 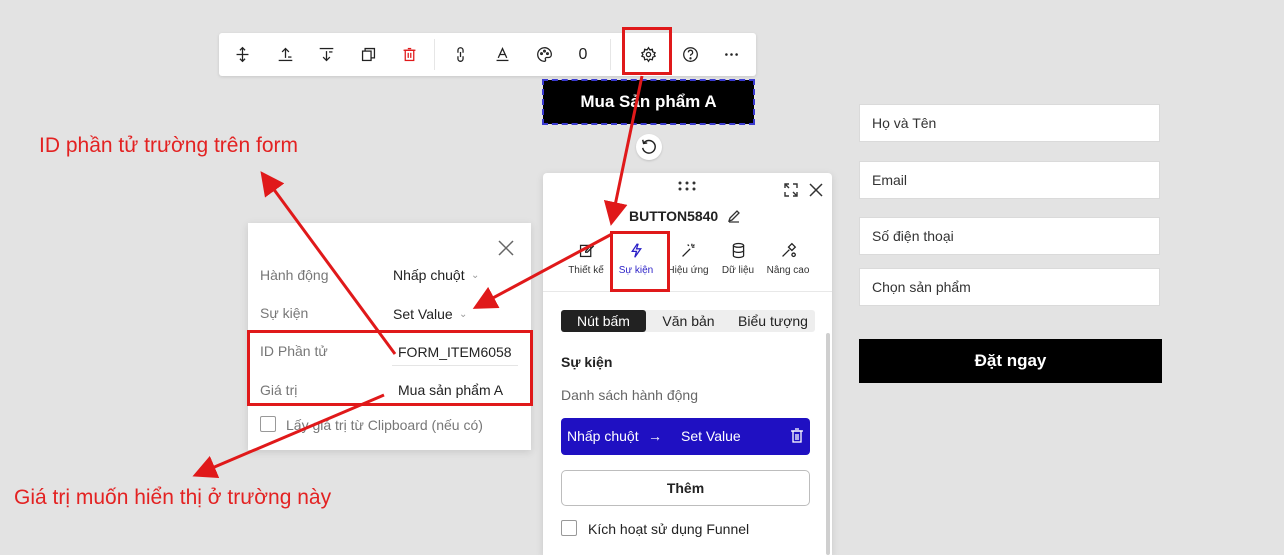 What do you see at coordinates (173, 497) in the screenshot?
I see `annotation-value-note: Giá trị muốn hiển thị ở trường này` at bounding box center [173, 497].